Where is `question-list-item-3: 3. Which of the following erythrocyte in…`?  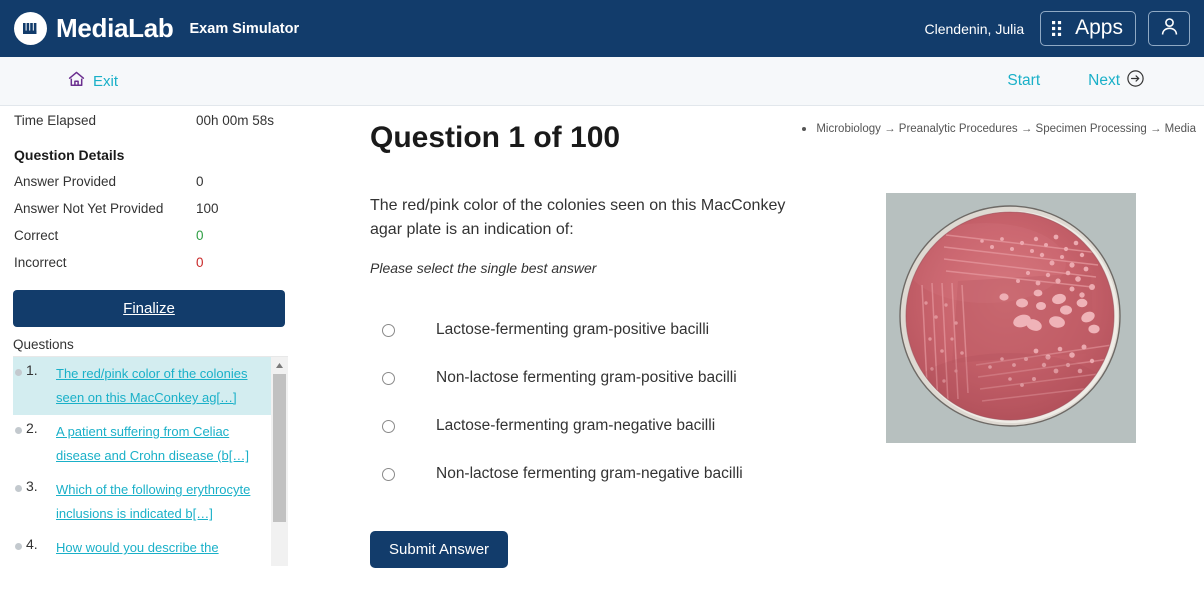 question-list-item-3: 3. Which of the following erythrocyte in… is located at coordinates (142, 502).